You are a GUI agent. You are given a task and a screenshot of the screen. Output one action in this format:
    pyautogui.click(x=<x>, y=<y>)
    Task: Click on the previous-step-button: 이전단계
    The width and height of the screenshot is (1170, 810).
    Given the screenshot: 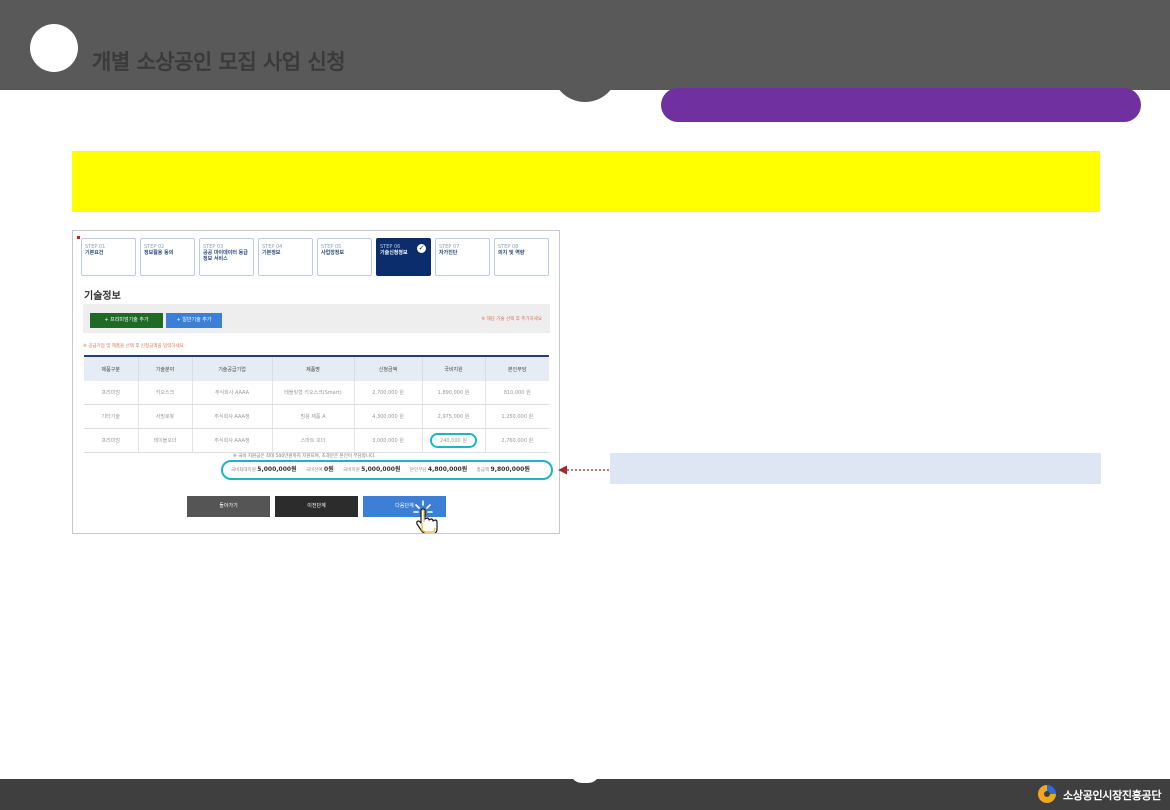 What is the action you would take?
    pyautogui.click(x=316, y=506)
    